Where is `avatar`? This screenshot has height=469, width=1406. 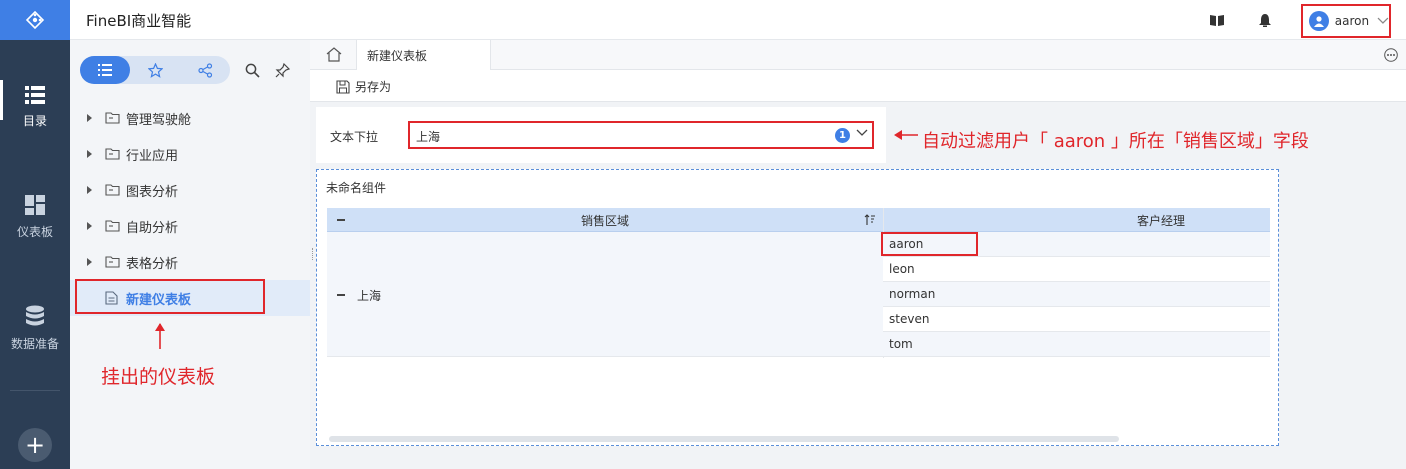 avatar is located at coordinates (1319, 21).